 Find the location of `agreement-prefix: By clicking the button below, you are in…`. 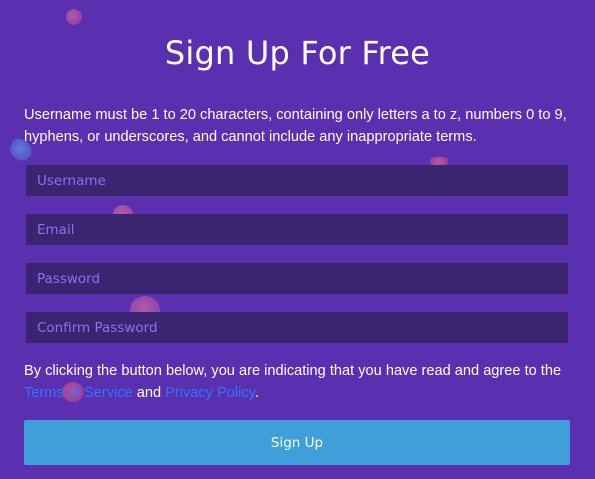

agreement-prefix: By clicking the button below, you are in… is located at coordinates (293, 371).